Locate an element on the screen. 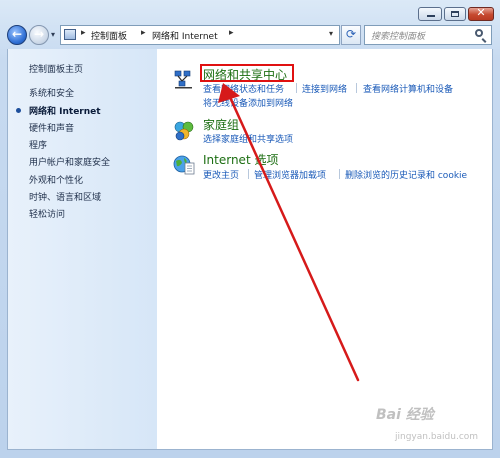 Image resolution: width=500 pixels, height=458 pixels. watermark-logo: Bai 经验 is located at coordinates (405, 415).